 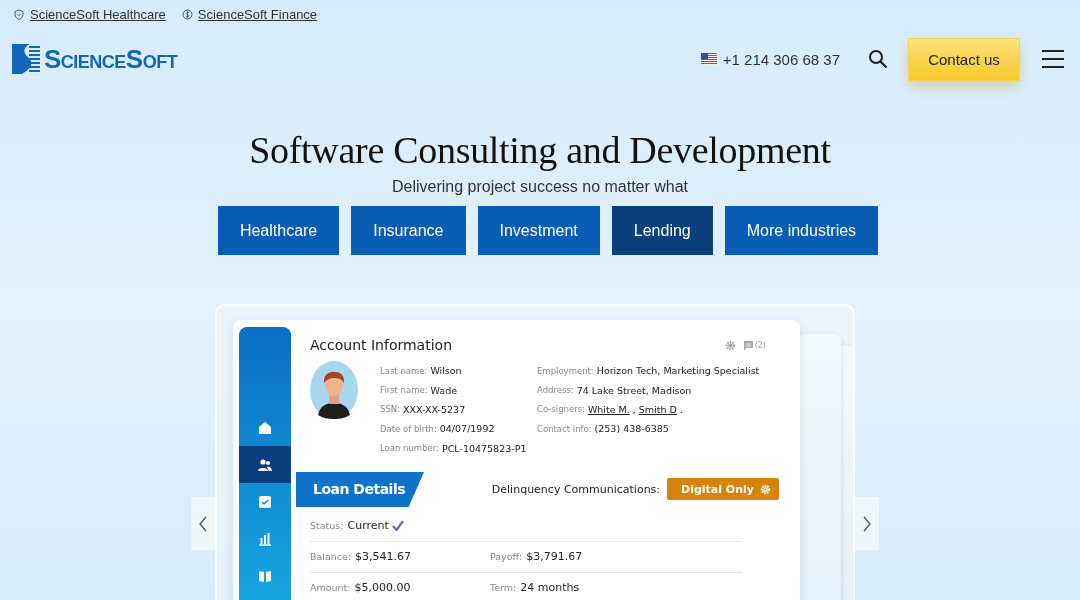 I want to click on loan-details-banner: Loan Details, so click(x=360, y=489).